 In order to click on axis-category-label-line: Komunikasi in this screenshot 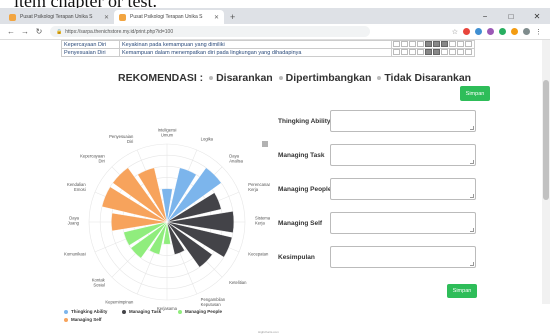, I will do `click(75, 254)`.